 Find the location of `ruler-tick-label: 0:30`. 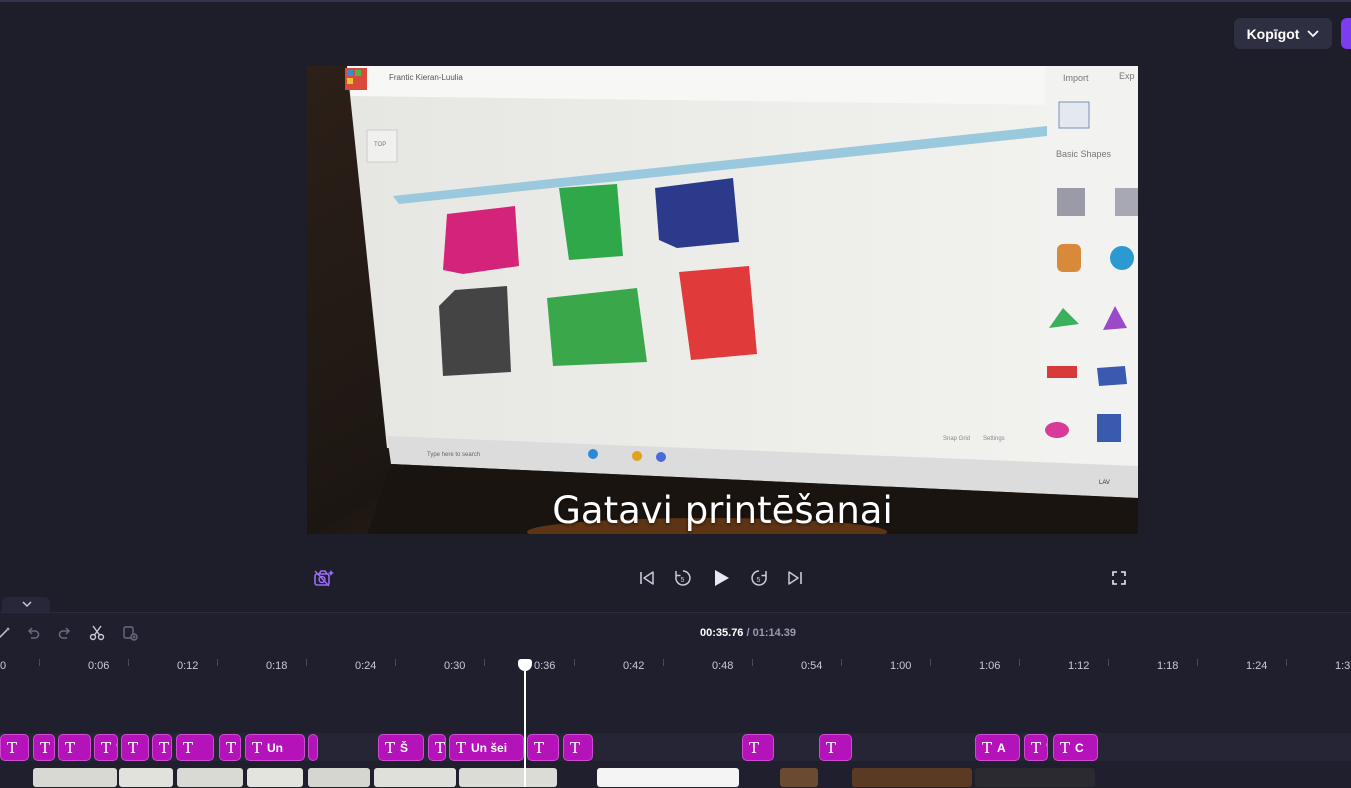

ruler-tick-label: 0:30 is located at coordinates (455, 666).